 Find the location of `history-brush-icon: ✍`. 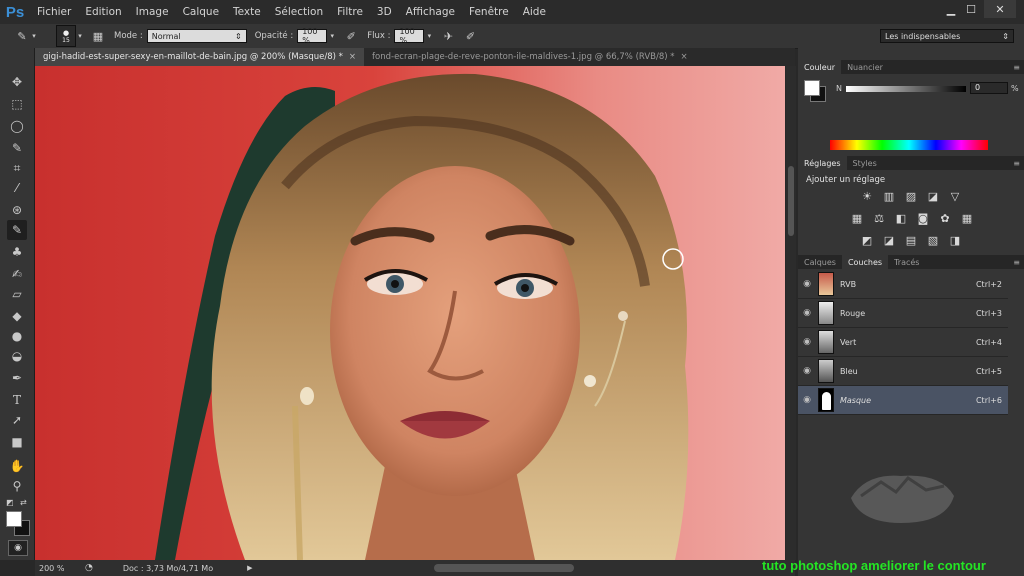

history-brush-icon: ✍ is located at coordinates (17, 274).